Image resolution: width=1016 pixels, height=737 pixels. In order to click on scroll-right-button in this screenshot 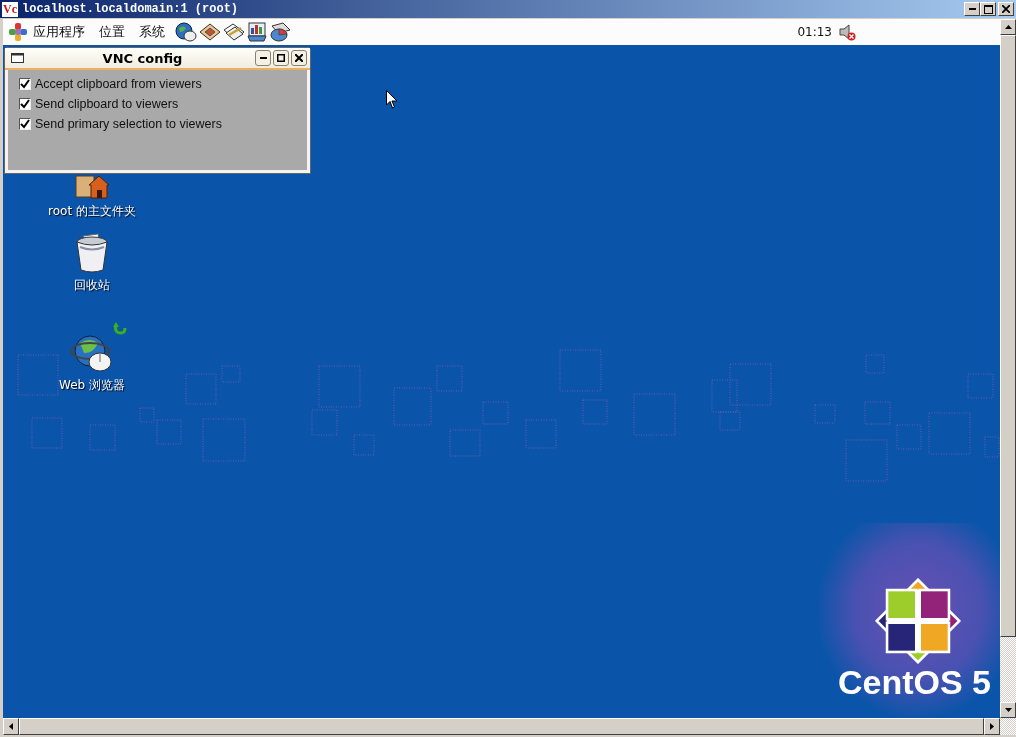, I will do `click(992, 726)`.